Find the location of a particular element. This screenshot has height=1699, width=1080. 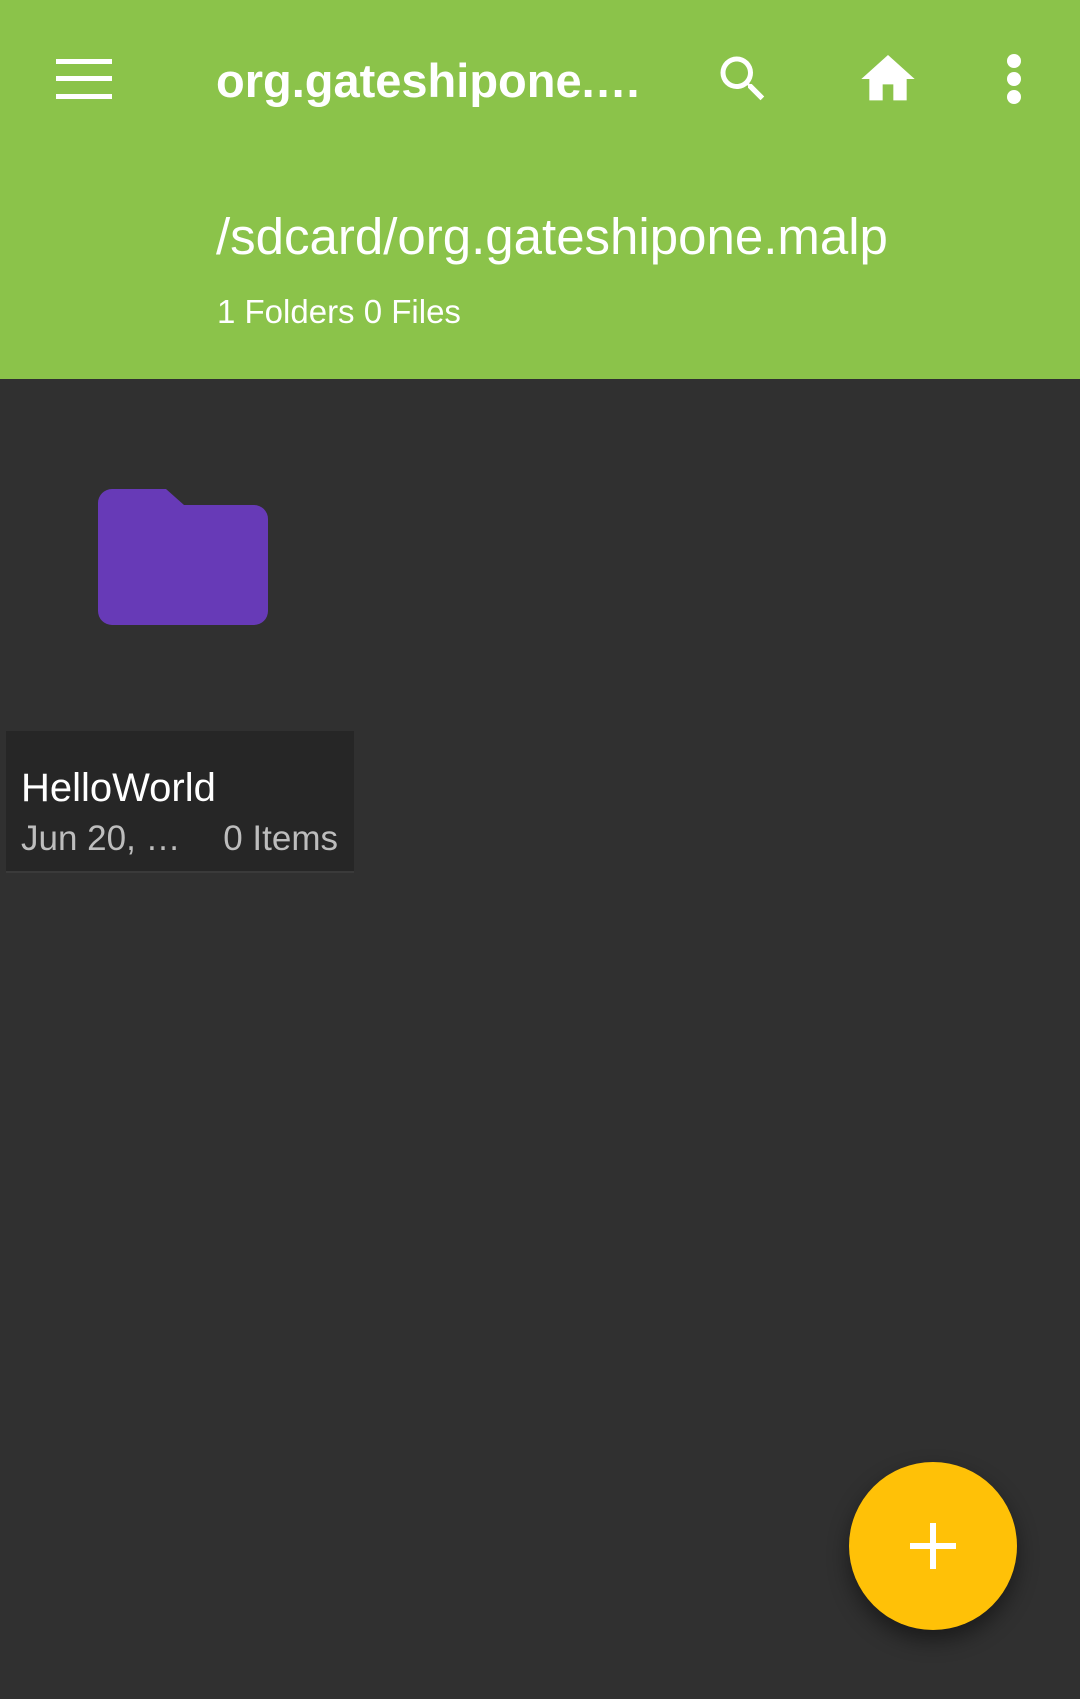

current-path: /sdcard/org.gateshipone.malp is located at coordinates (552, 236).